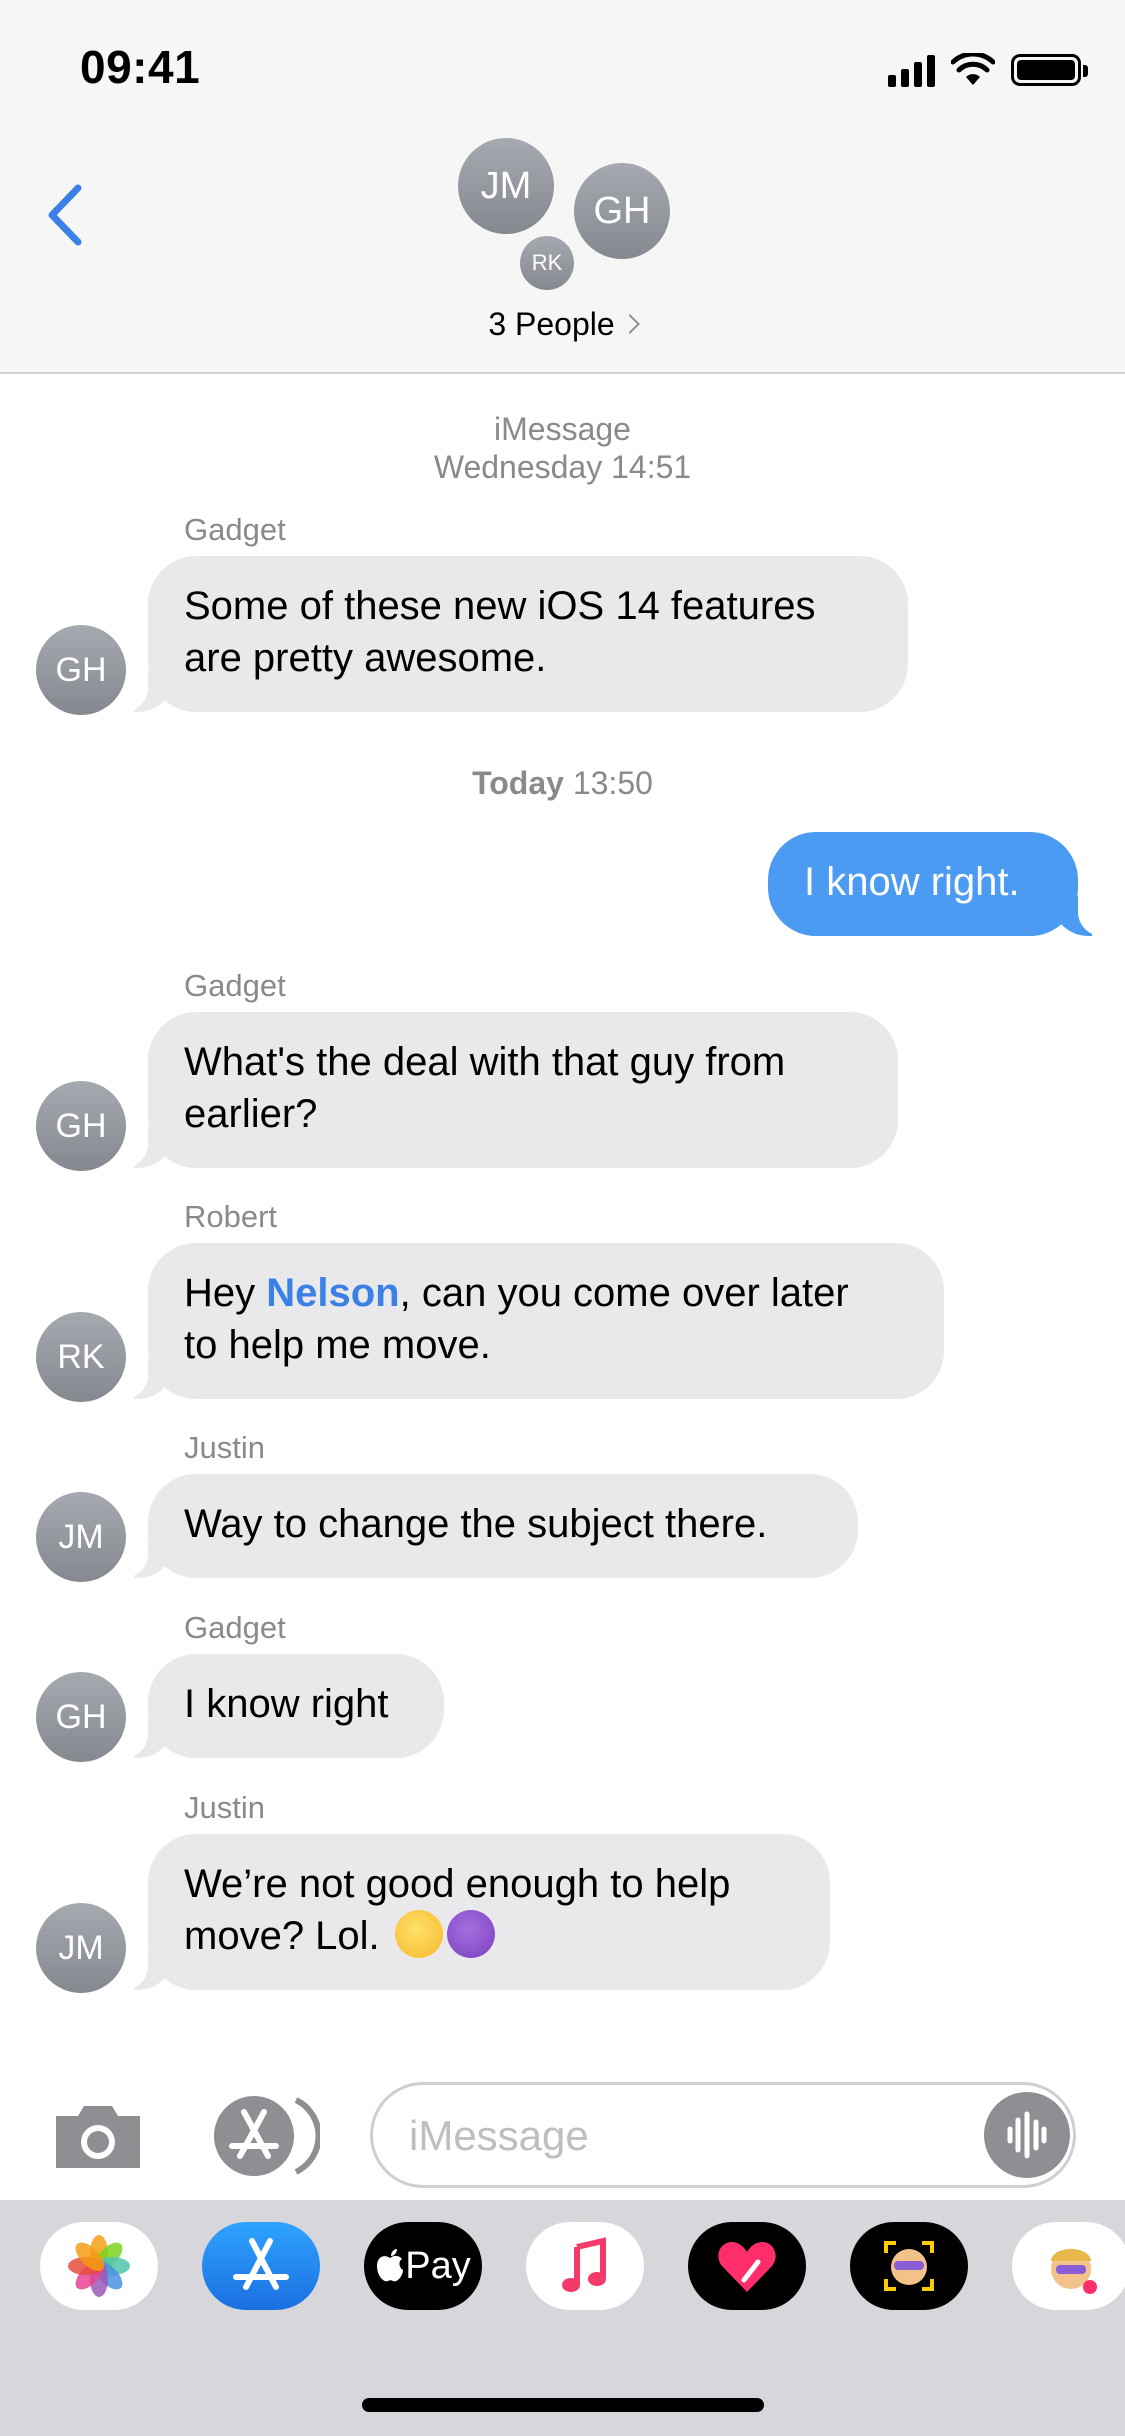 This screenshot has height=2436, width=1125. I want to click on message-input-field, so click(723, 2135).